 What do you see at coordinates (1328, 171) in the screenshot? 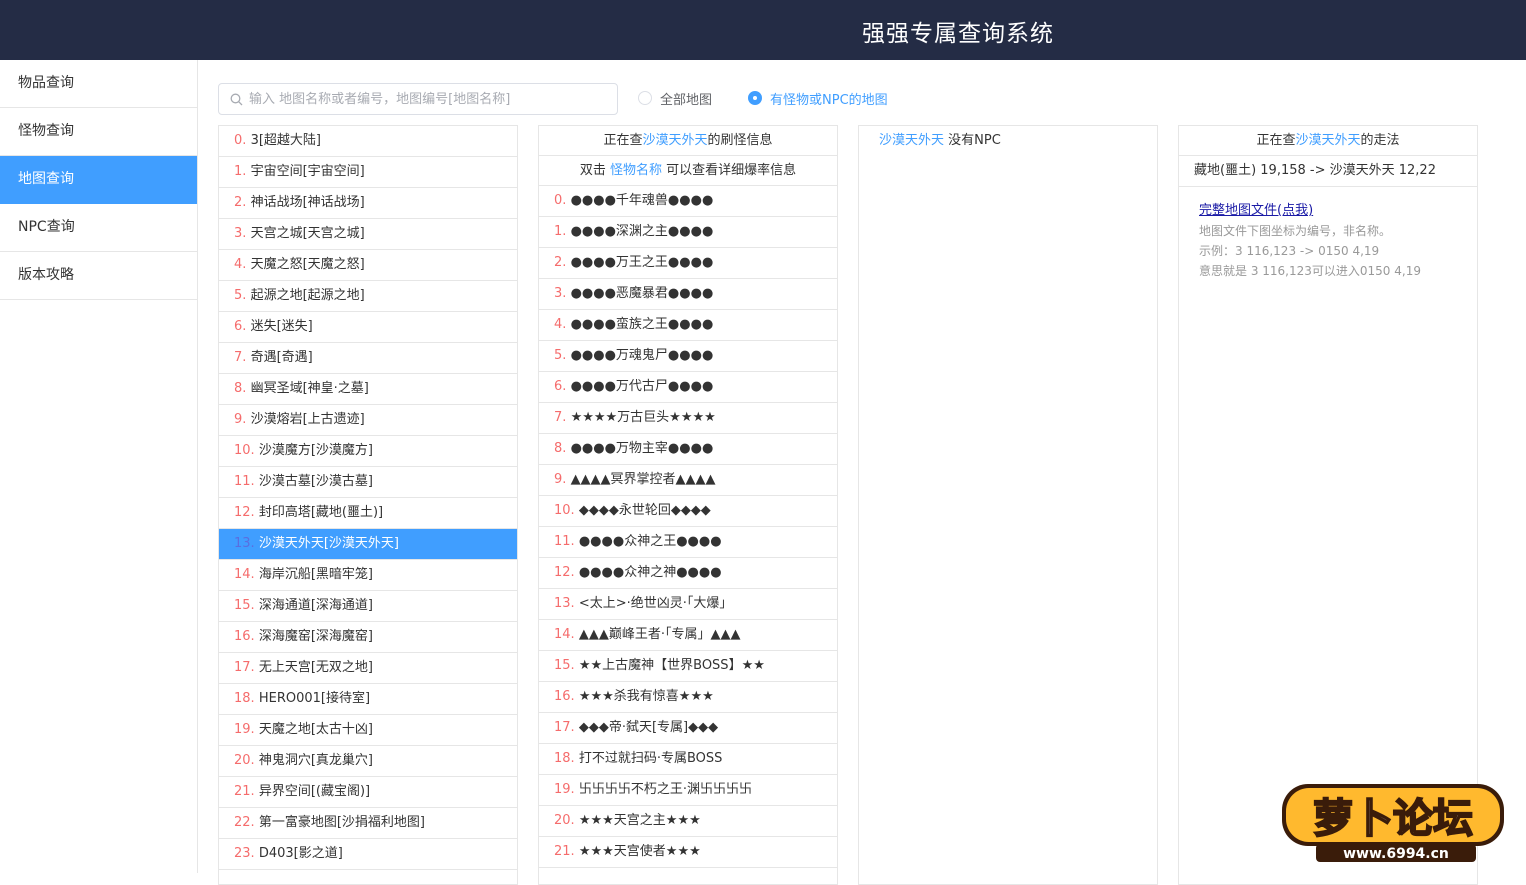
I see `route-line: 藏地(噩土) 19,158 -> 沙漠天外天 12,22` at bounding box center [1328, 171].